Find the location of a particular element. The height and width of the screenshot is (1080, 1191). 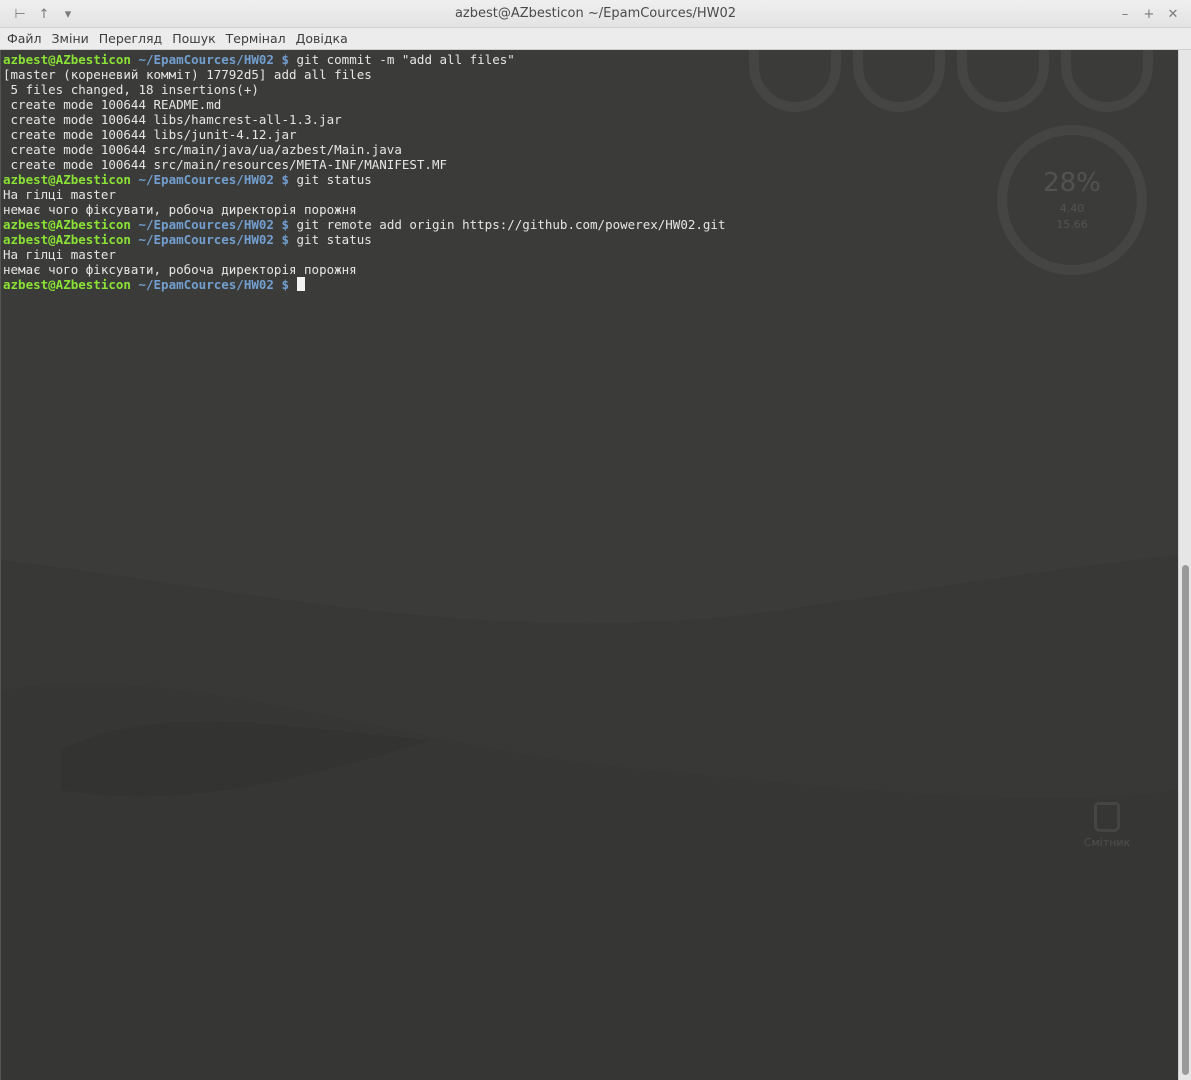

terminal-command-line: azbest@AZbesticon ~/EpamCources/HW02 $ is located at coordinates (364, 284).